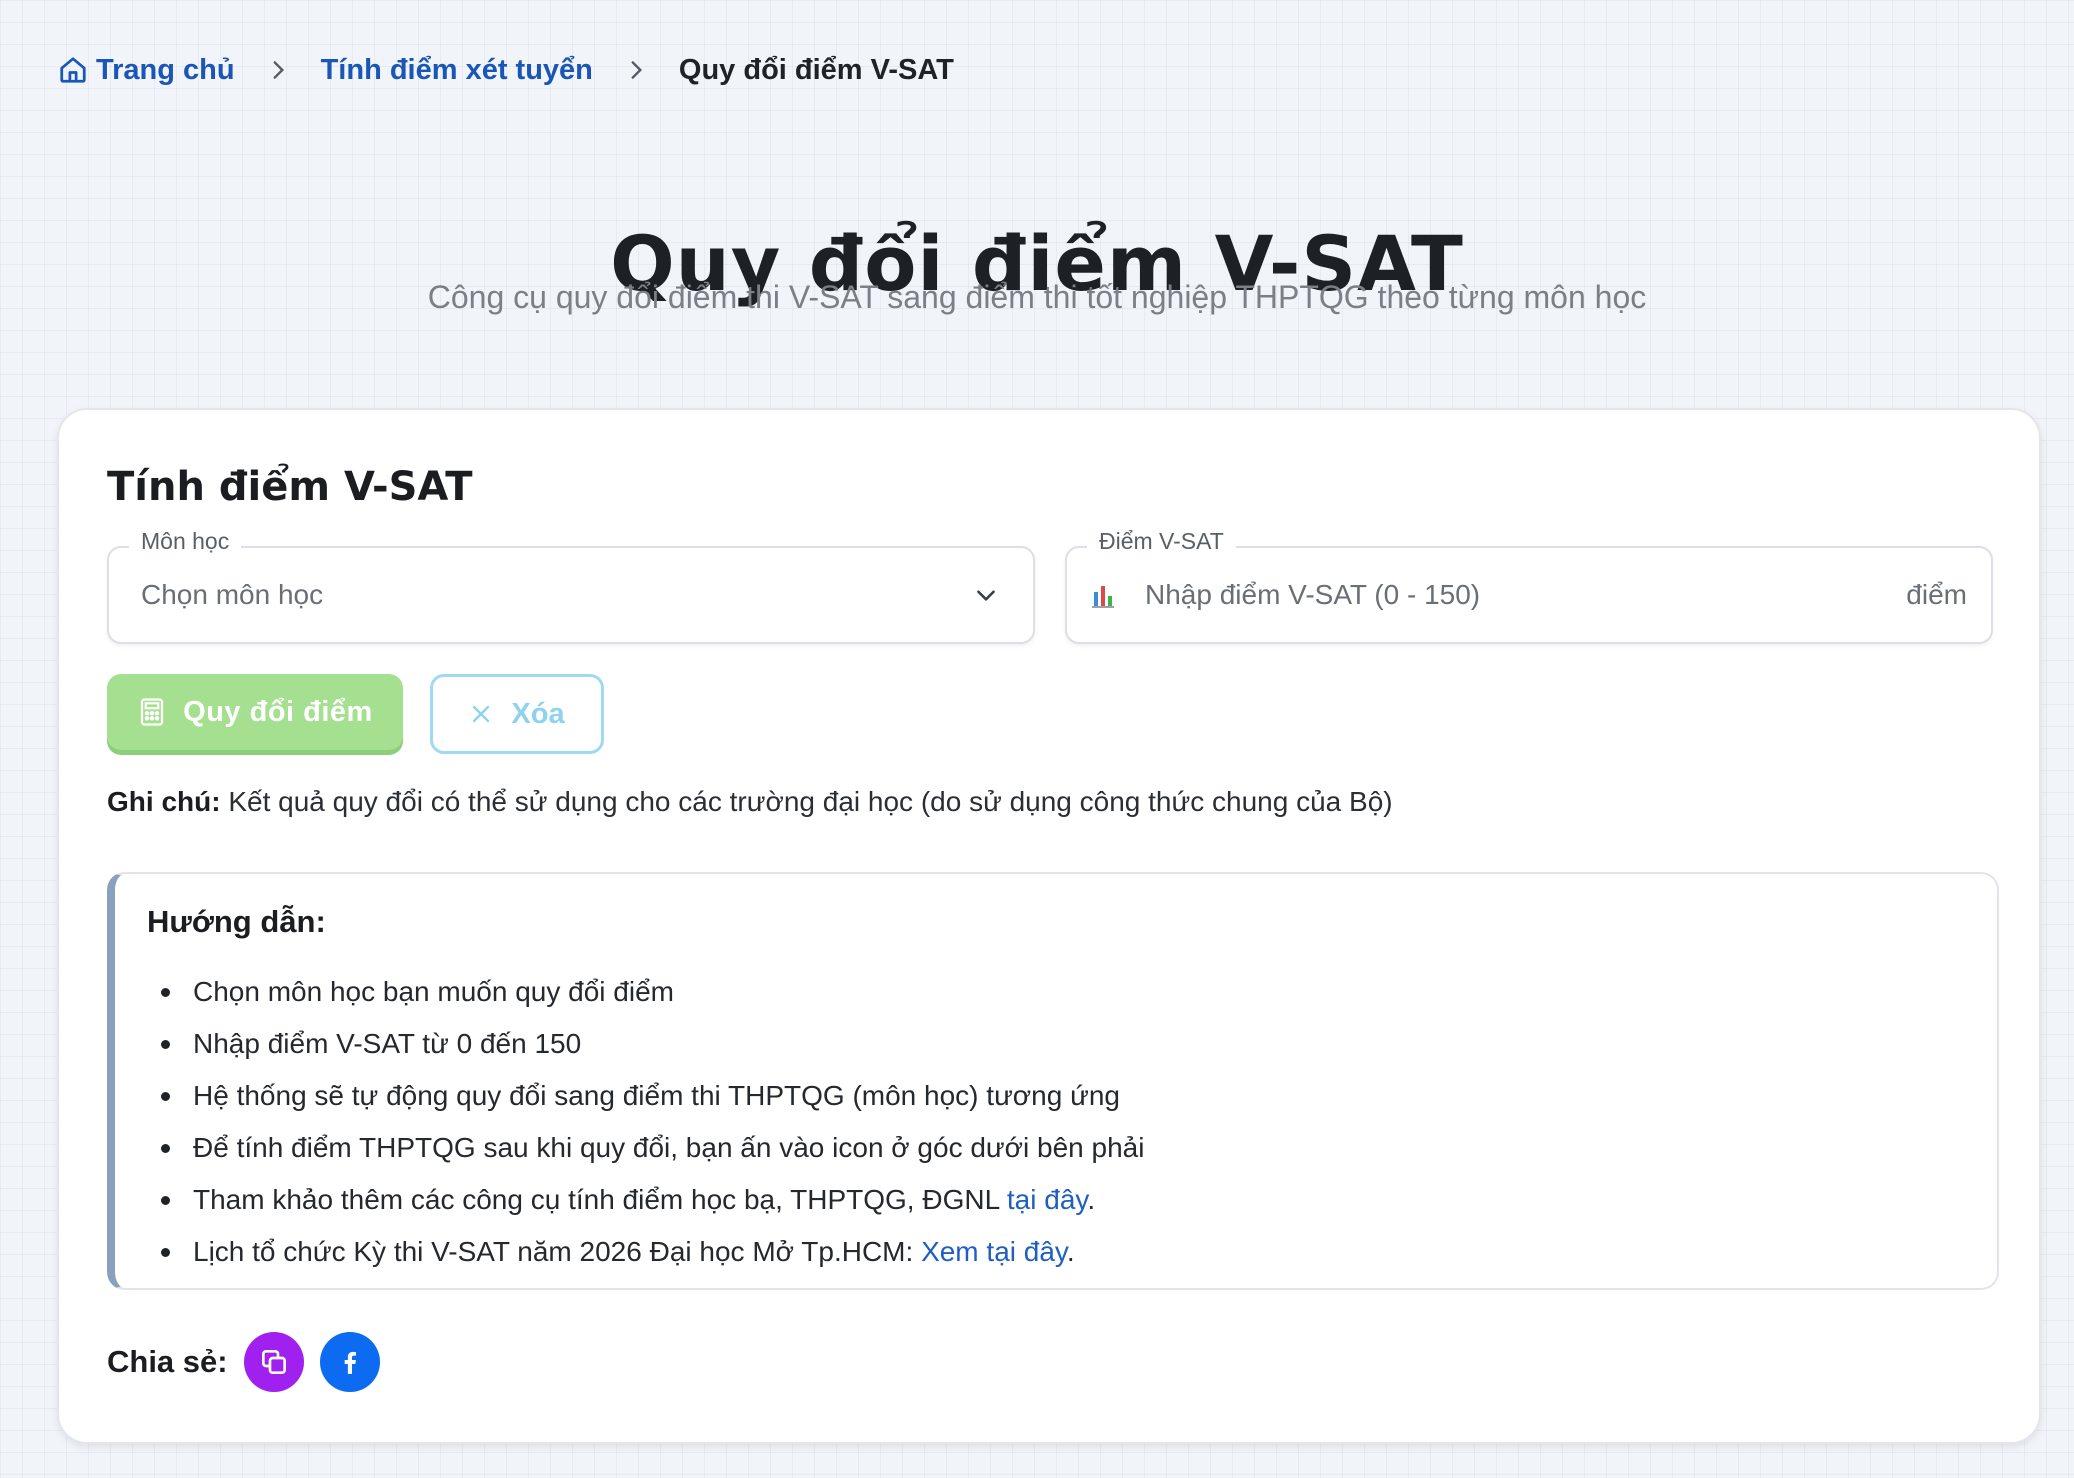 This screenshot has width=2074, height=1478. I want to click on convert-button: Quy đổi điểm, so click(255, 712).